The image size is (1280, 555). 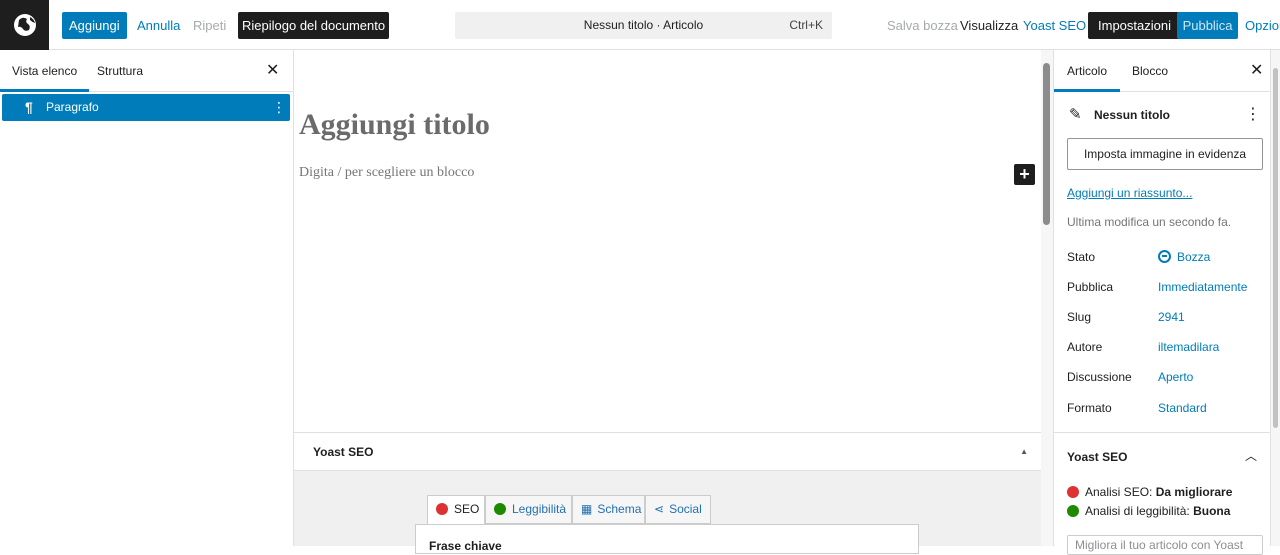 What do you see at coordinates (467, 509) in the screenshot?
I see `tab-seo-label: SEO` at bounding box center [467, 509].